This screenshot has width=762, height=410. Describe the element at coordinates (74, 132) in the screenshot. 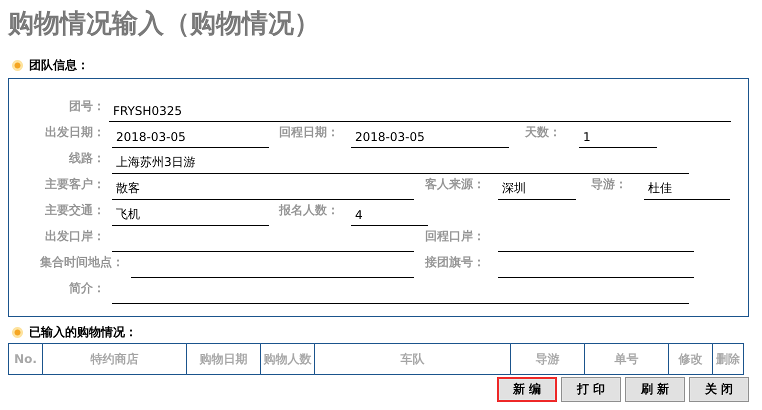

I see `field-label: 出发日期：` at that location.